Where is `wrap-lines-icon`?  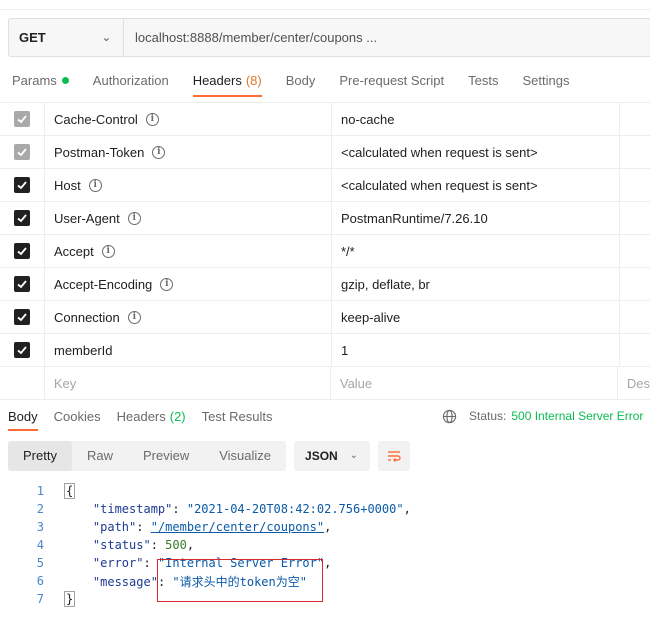 wrap-lines-icon is located at coordinates (394, 456).